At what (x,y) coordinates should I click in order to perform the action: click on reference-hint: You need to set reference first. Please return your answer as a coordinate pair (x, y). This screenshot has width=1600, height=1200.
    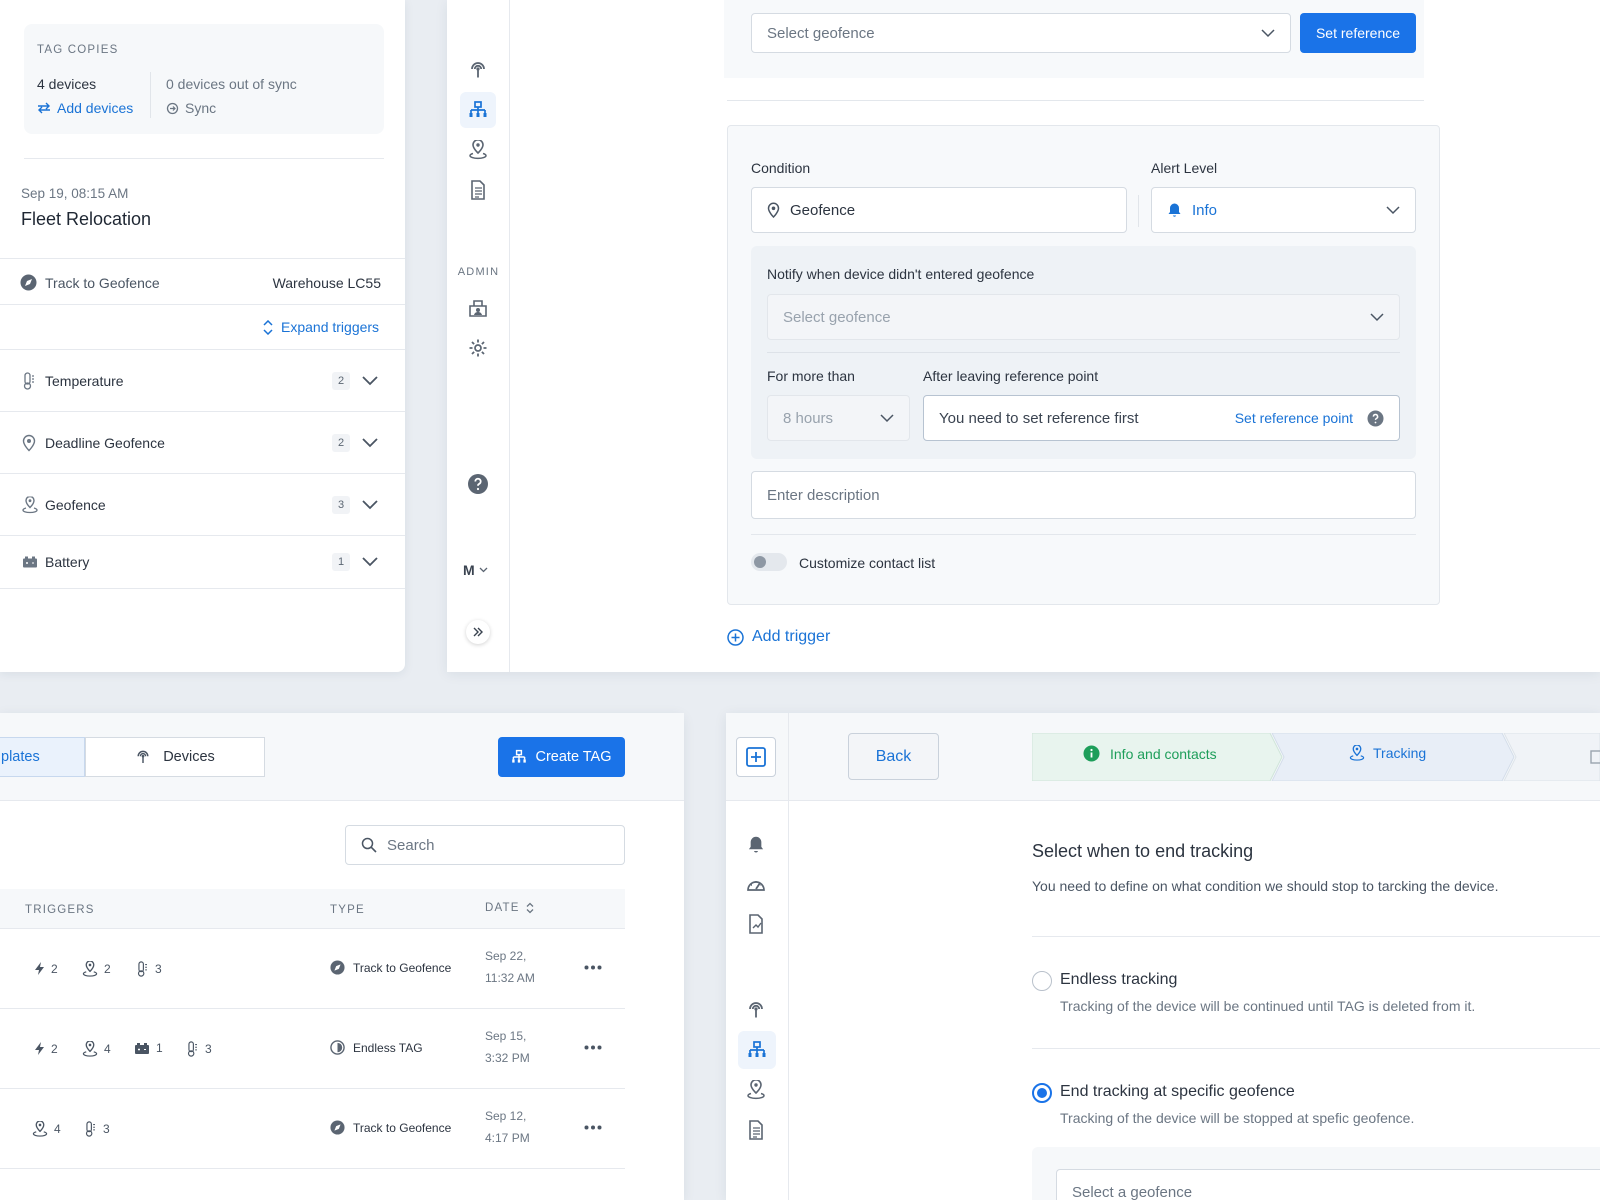
    Looking at the image, I should click on (1039, 418).